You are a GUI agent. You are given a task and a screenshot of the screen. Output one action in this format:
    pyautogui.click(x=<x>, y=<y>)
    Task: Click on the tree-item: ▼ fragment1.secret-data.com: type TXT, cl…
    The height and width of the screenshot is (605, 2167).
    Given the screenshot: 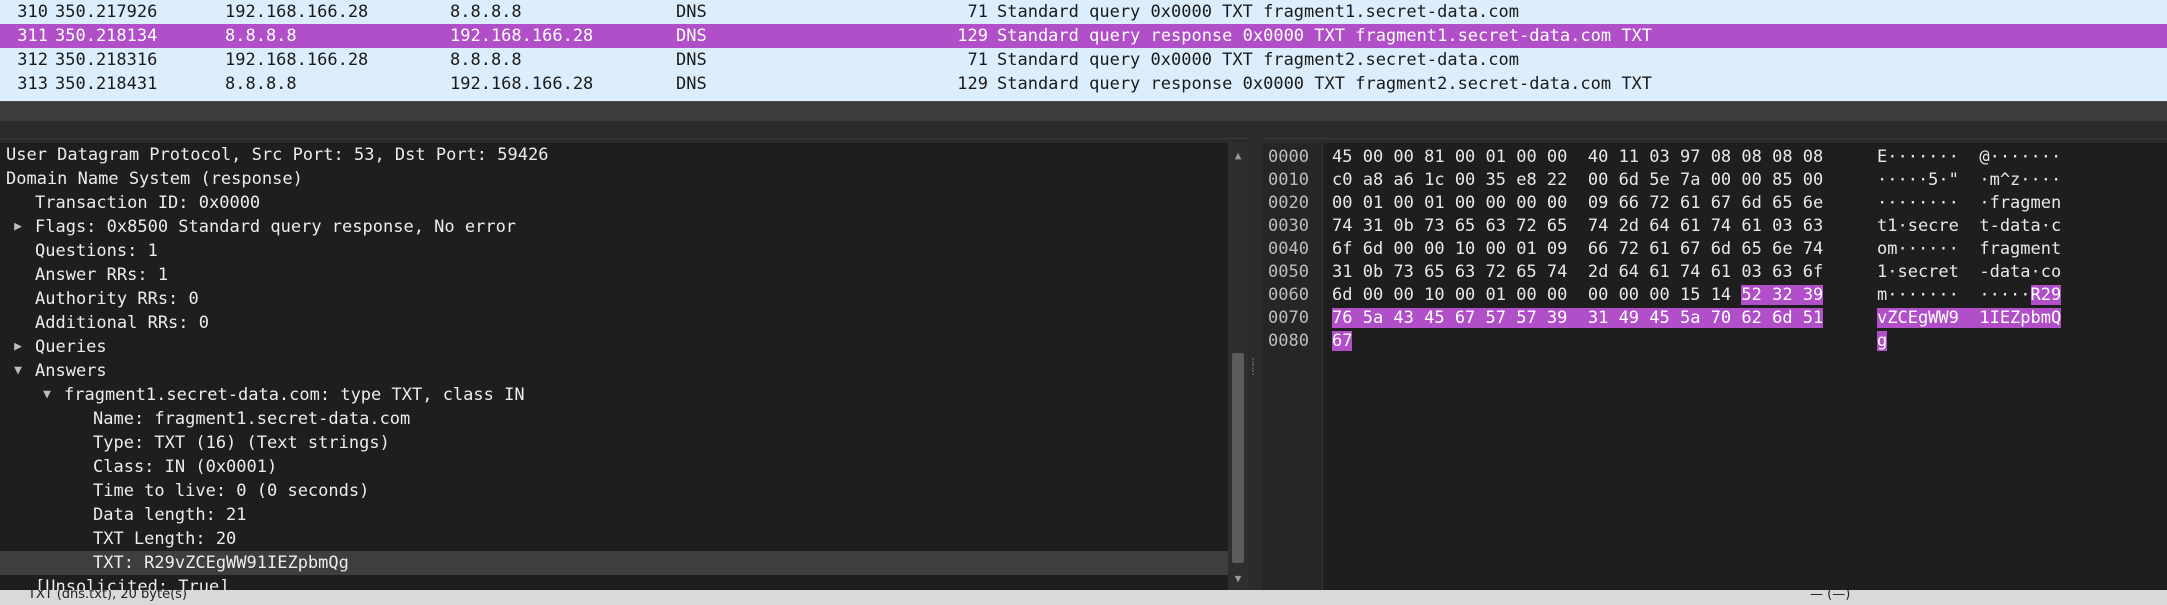 What is the action you would take?
    pyautogui.click(x=614, y=395)
    